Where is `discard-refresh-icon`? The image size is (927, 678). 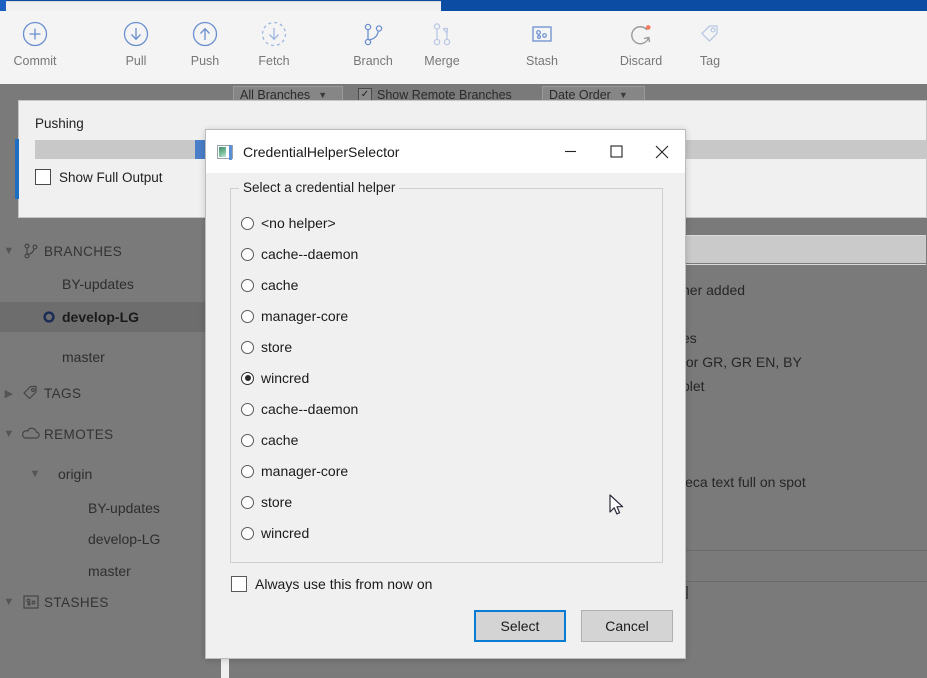
discard-refresh-icon is located at coordinates (641, 34).